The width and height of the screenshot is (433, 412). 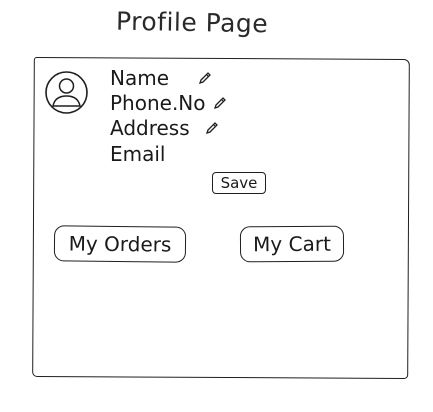 What do you see at coordinates (239, 183) in the screenshot?
I see `save-button: Save` at bounding box center [239, 183].